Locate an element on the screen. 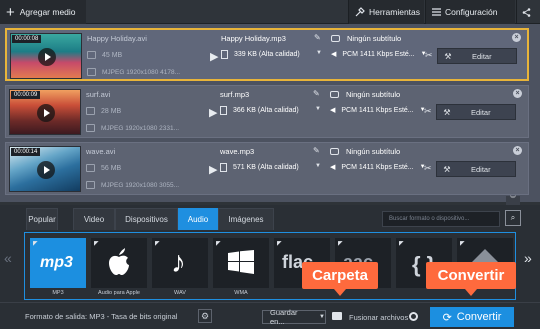 This screenshot has height=329, width=540. tab-popular: Popular is located at coordinates (42, 219).